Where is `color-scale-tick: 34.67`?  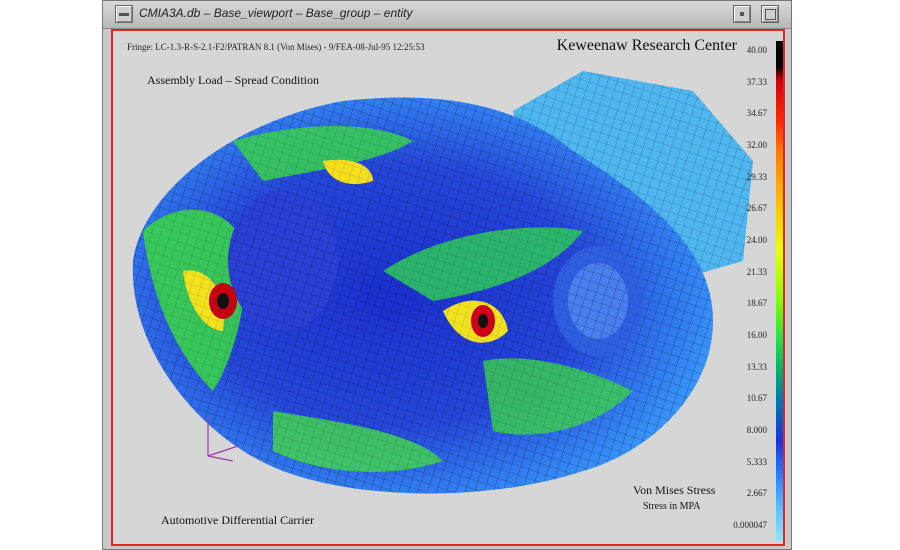
color-scale-tick: 34.67 is located at coordinates (756, 113).